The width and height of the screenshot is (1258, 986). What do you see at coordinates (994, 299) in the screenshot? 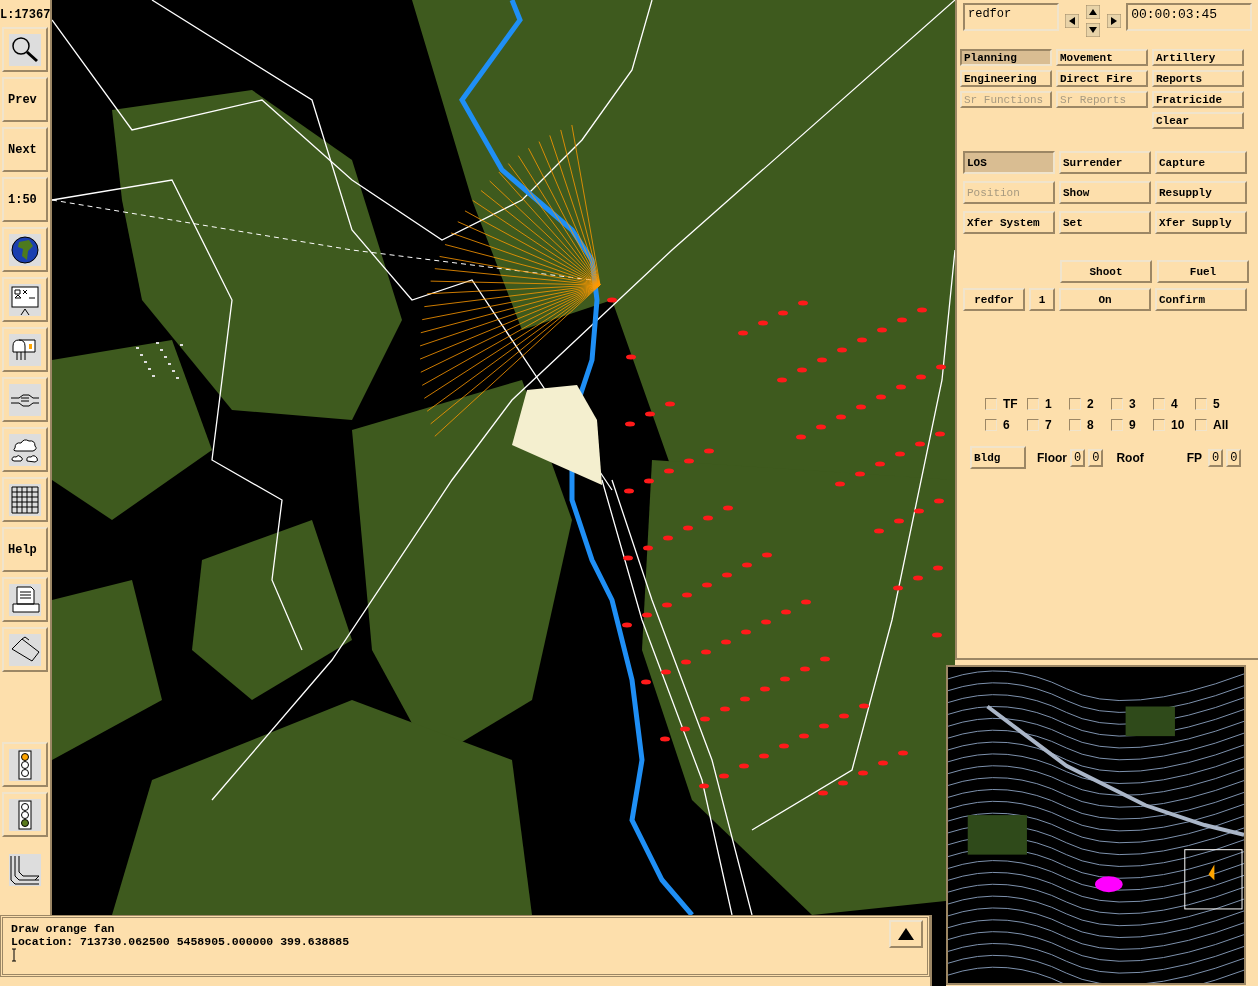
I see `force-button: redfor` at bounding box center [994, 299].